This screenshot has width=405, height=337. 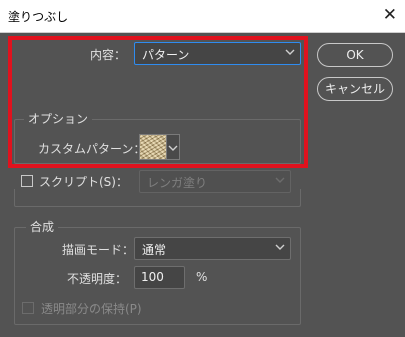 I want to click on blend-mode-select: 通常, so click(x=212, y=248).